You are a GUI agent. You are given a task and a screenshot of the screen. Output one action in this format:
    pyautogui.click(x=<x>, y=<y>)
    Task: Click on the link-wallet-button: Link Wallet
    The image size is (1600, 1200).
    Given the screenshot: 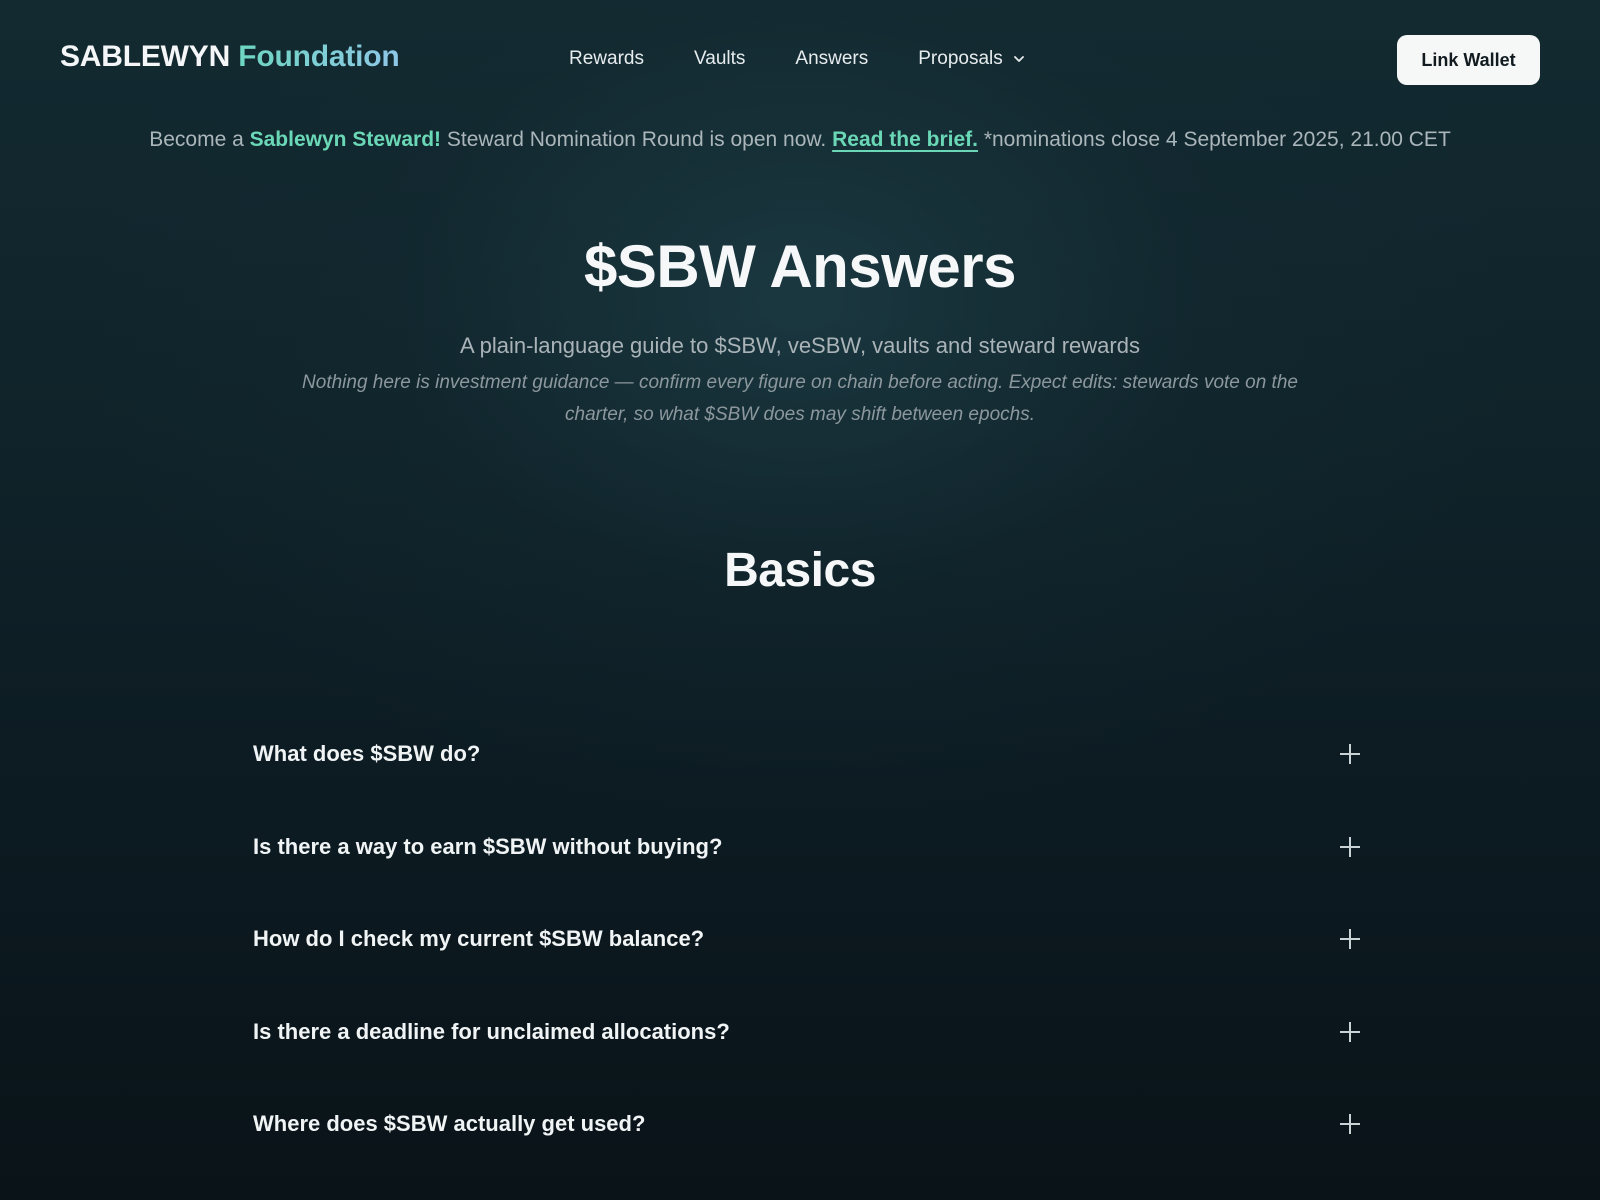 What is the action you would take?
    pyautogui.click(x=1468, y=60)
    